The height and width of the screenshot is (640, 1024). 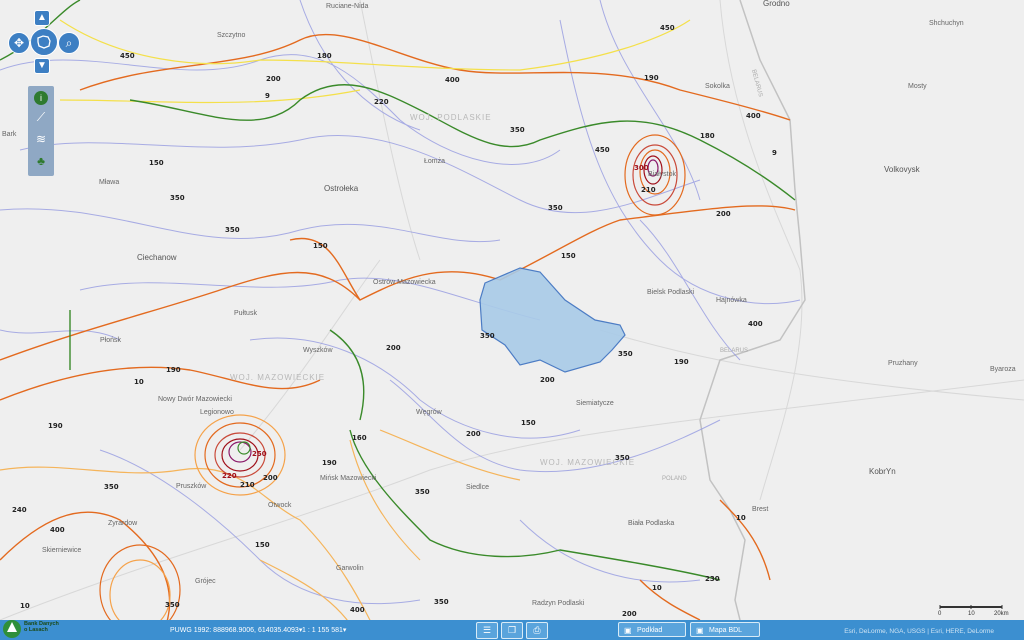 What do you see at coordinates (236, 630) in the screenshot?
I see `coordinates-display: PUWG 1992: 888968.9006, 614035.4093▾` at bounding box center [236, 630].